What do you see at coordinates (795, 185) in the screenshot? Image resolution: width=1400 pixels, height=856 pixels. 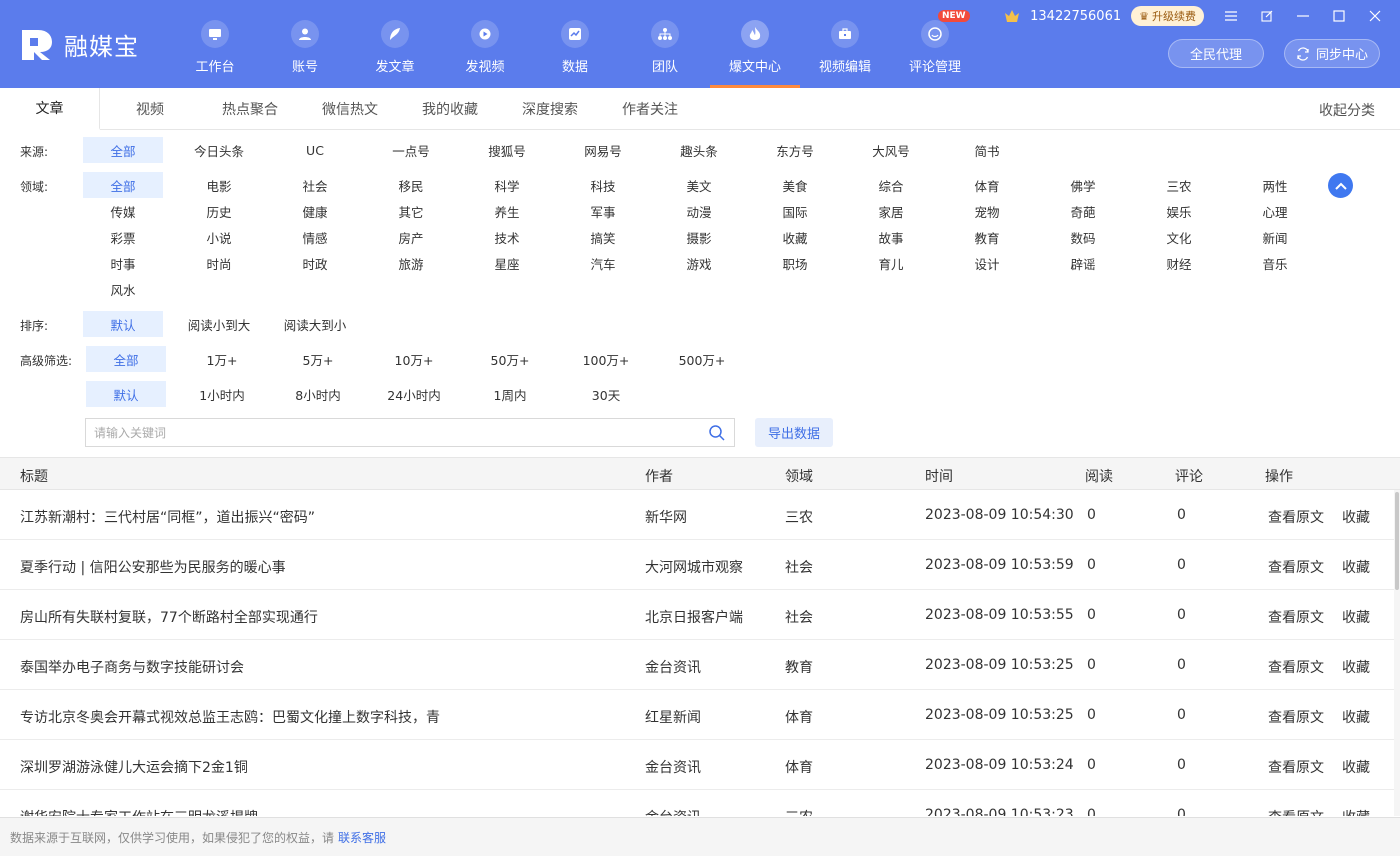 I see `domain-option: 美食` at bounding box center [795, 185].